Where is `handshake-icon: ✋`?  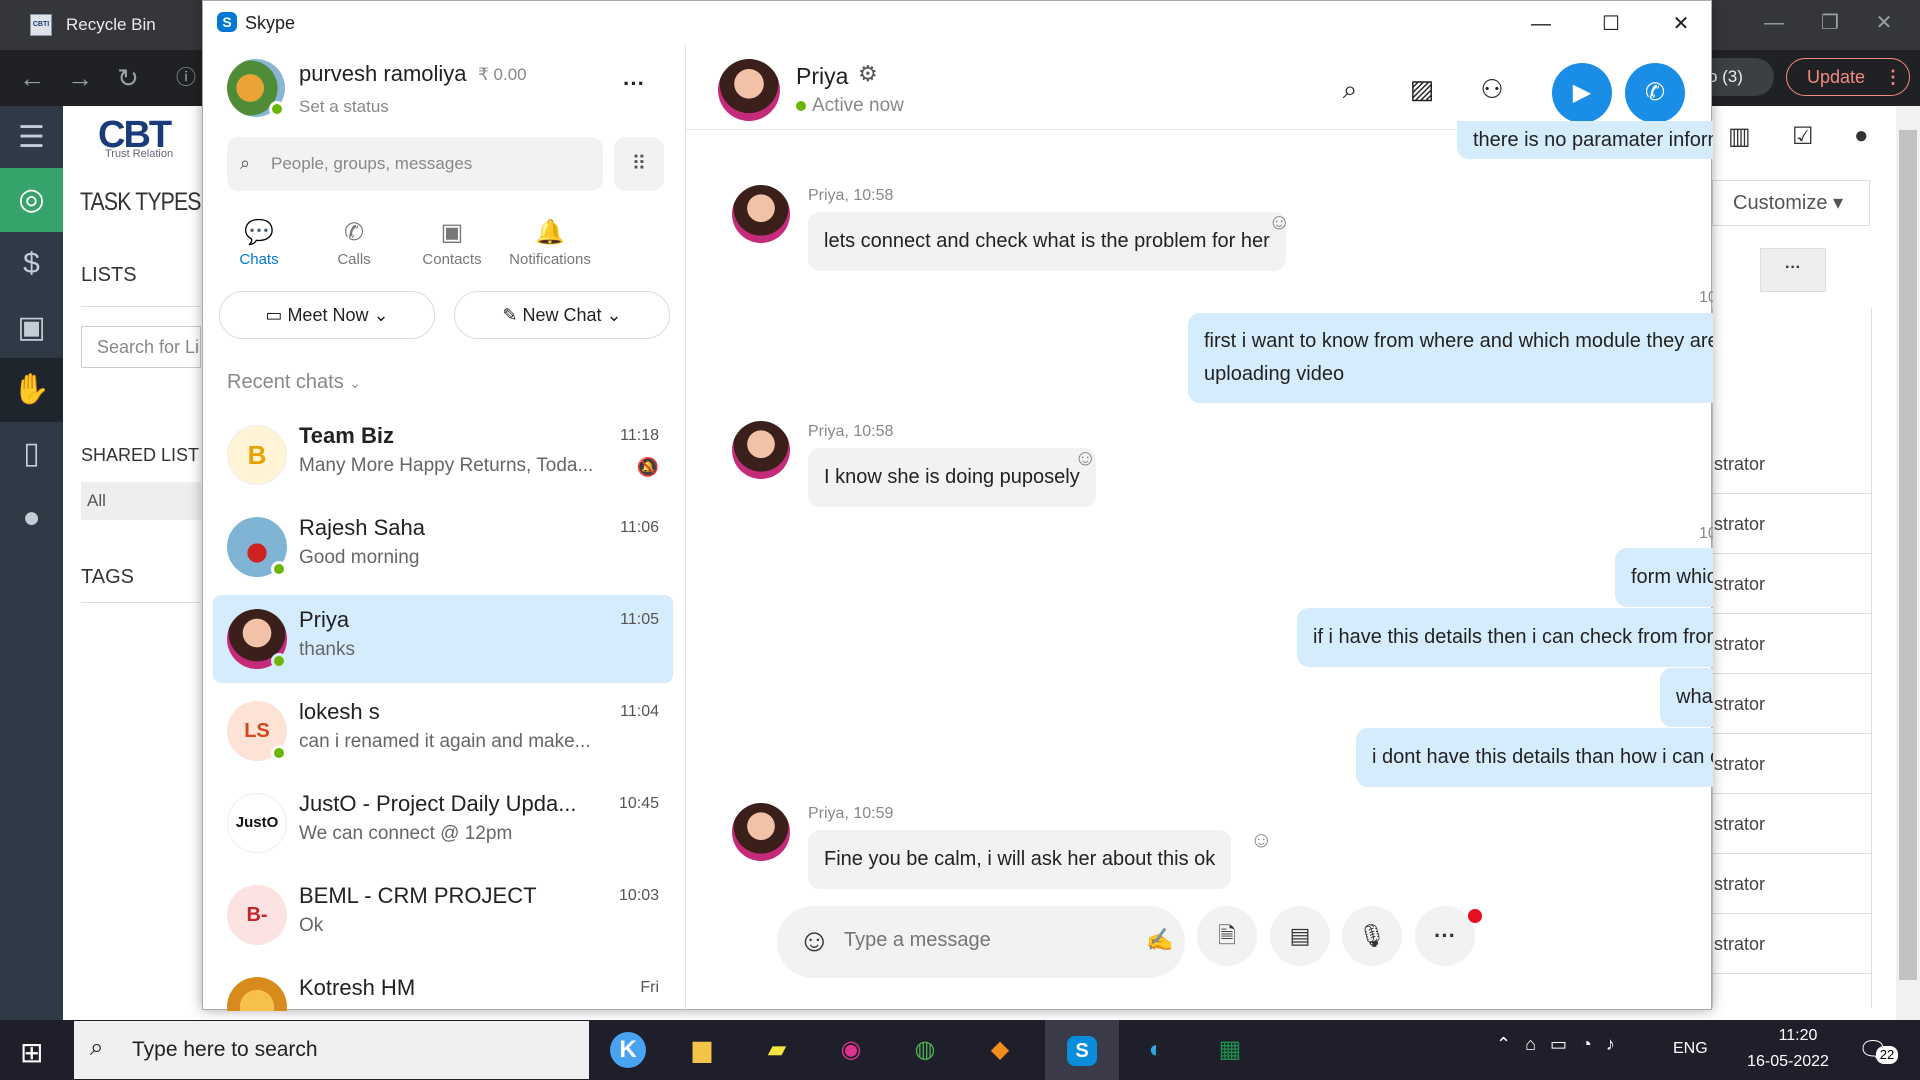
handshake-icon: ✋ is located at coordinates (31, 390).